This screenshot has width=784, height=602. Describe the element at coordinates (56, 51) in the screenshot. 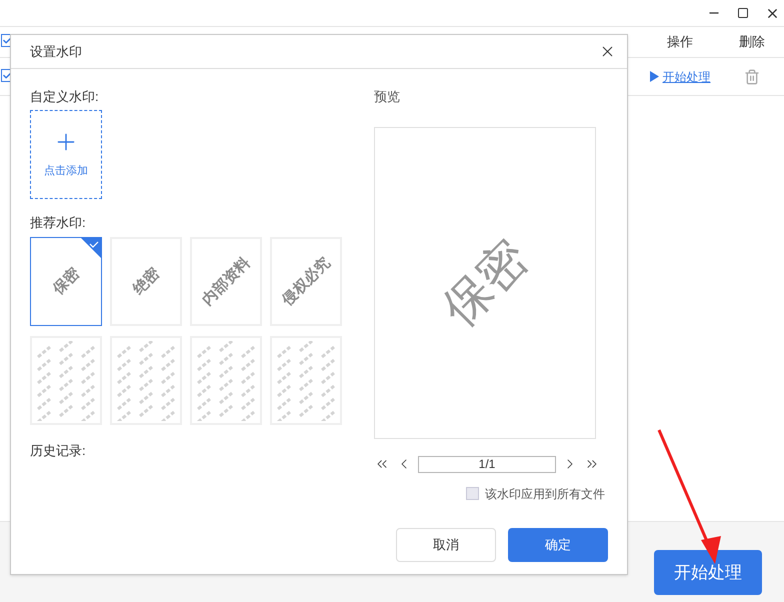

I see `dialog-title: 设置水印` at that location.